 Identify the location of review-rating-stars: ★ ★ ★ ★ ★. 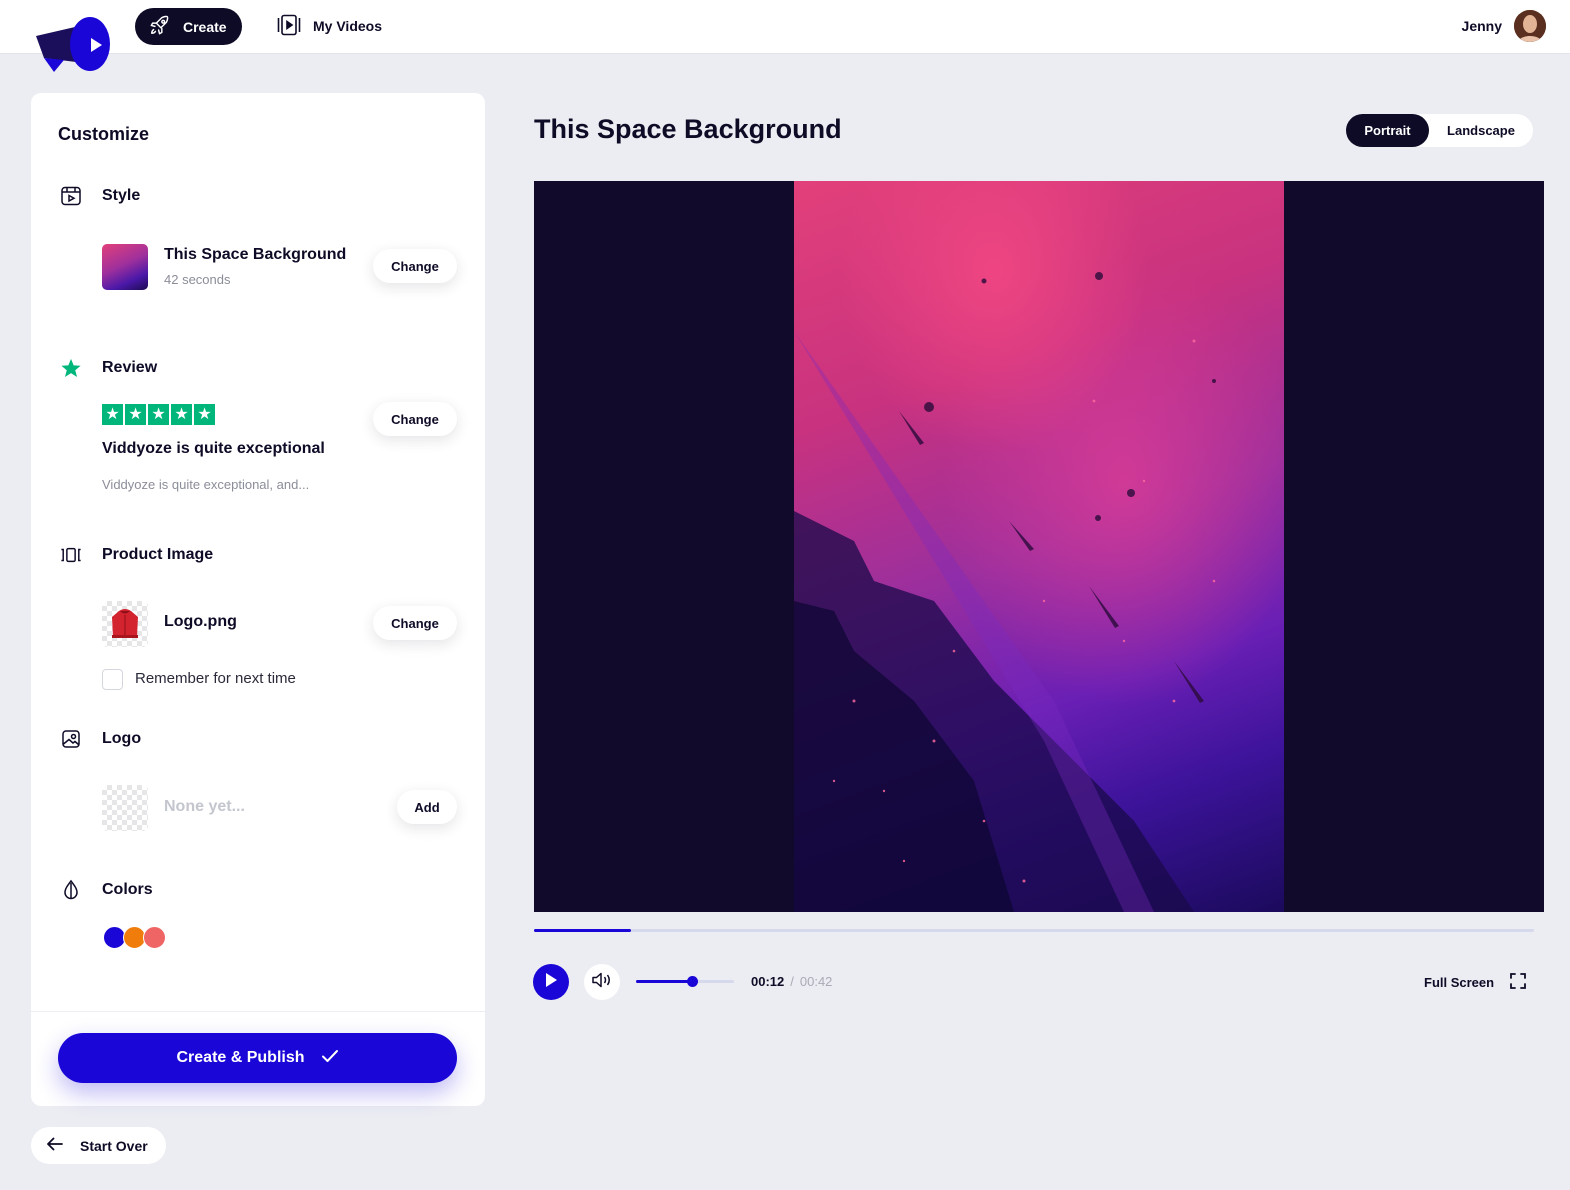
(158, 414).